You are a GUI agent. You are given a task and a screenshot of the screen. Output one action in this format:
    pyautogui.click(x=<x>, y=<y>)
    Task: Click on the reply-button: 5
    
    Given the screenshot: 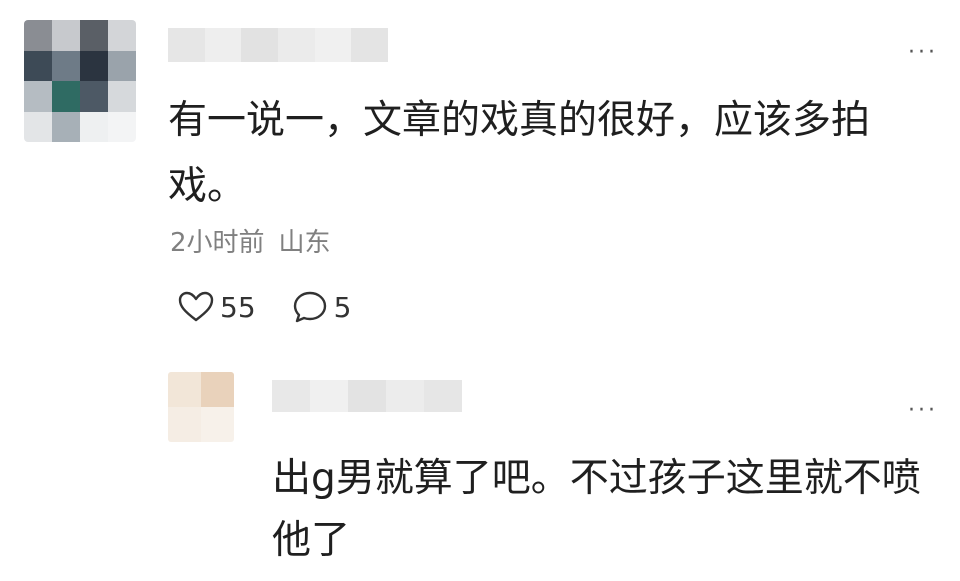 What is the action you would take?
    pyautogui.click(x=322, y=307)
    